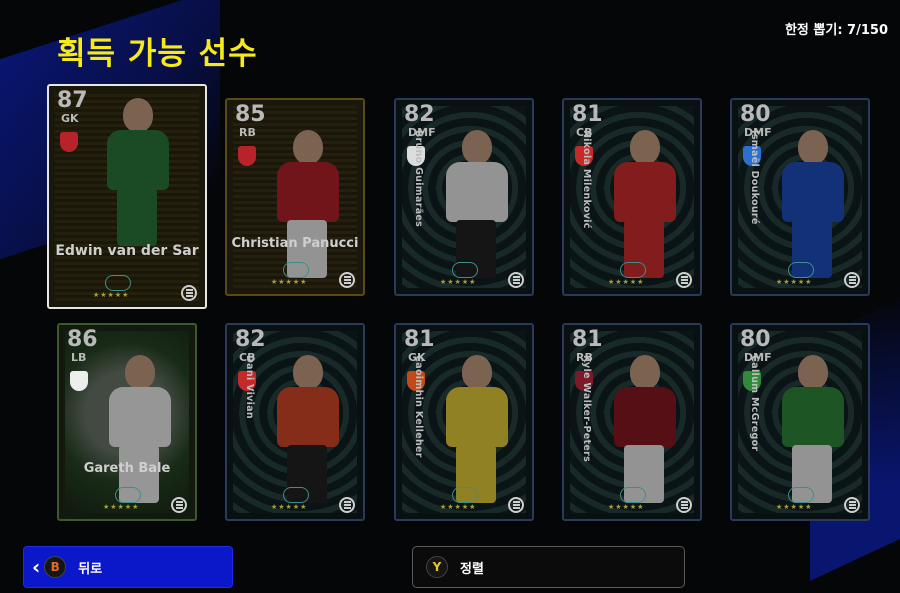 This screenshot has height=593, width=900. What do you see at coordinates (70, 118) in the screenshot?
I see `player-position: GK` at bounding box center [70, 118].